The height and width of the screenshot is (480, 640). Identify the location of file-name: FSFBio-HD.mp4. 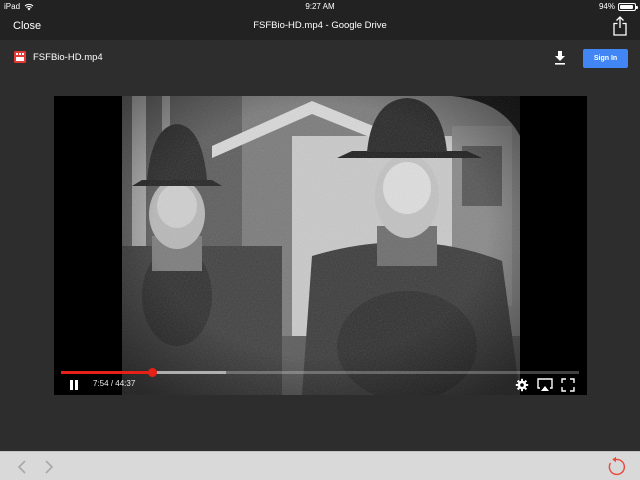
(68, 57).